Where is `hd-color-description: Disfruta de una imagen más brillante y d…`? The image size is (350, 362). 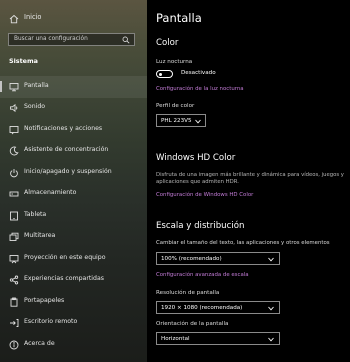
hd-color-description: Disfruta de una imagen más brillante y d… is located at coordinates (250, 179).